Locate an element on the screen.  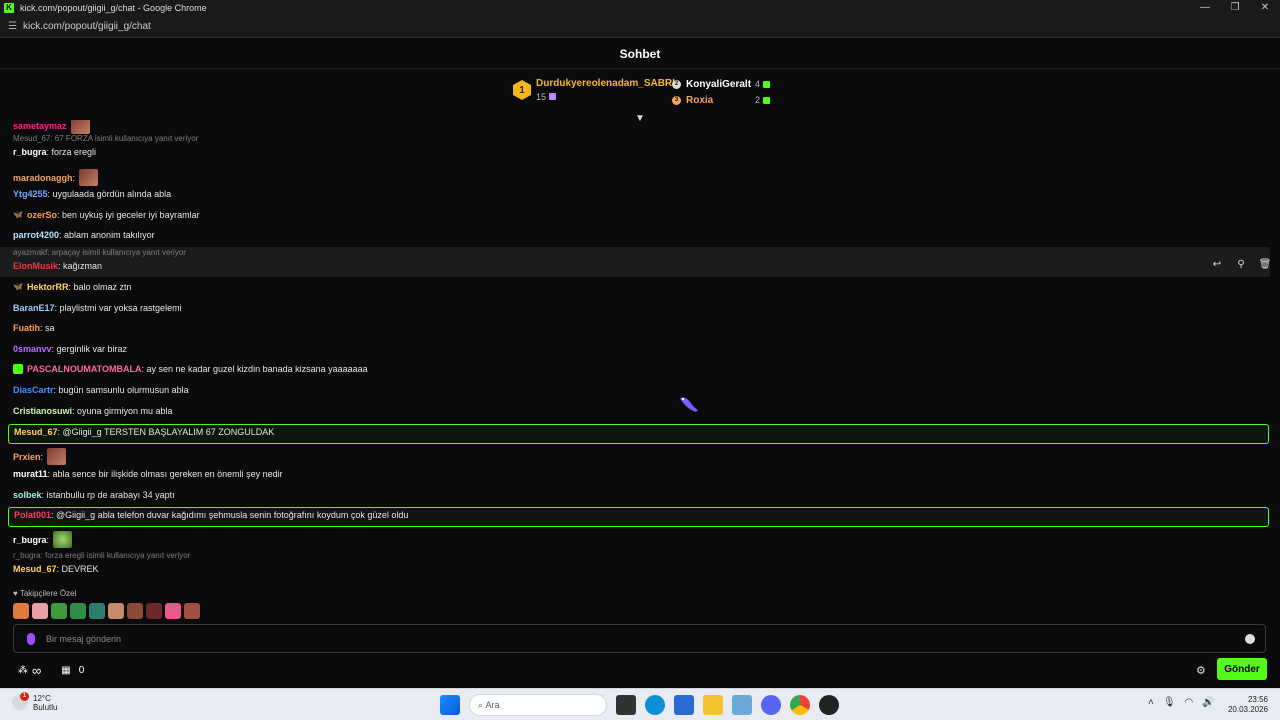
chat-message: sametaymaz is located at coordinates (51, 127).